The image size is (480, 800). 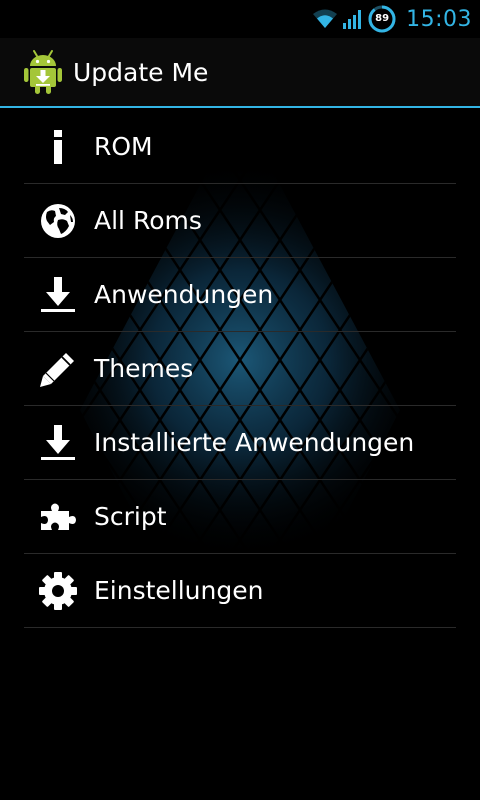 I want to click on info-icon, so click(x=58, y=146).